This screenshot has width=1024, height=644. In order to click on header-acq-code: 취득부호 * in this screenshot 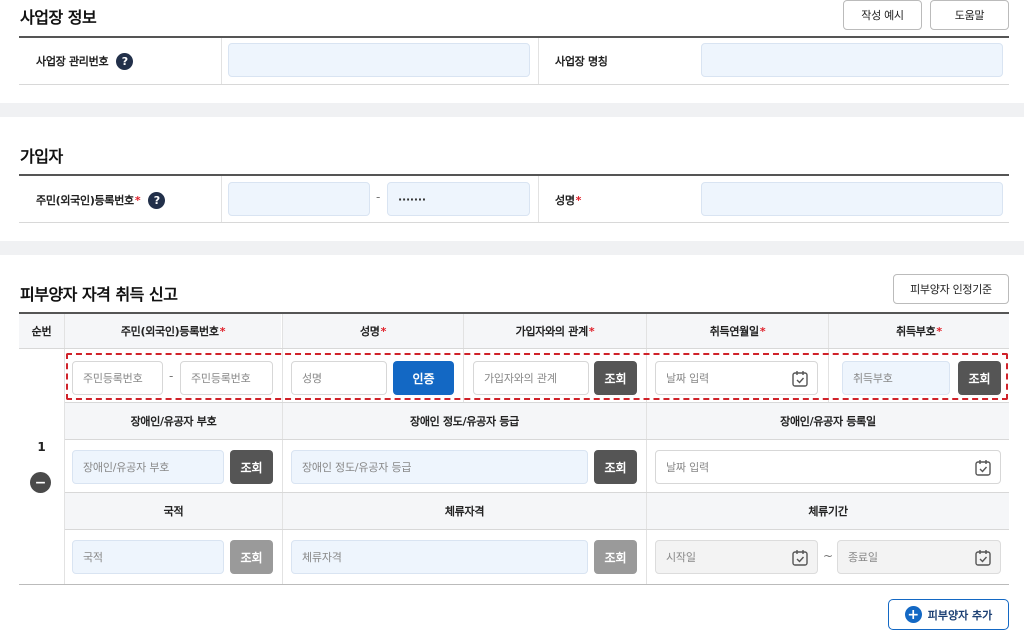, I will do `click(919, 331)`.